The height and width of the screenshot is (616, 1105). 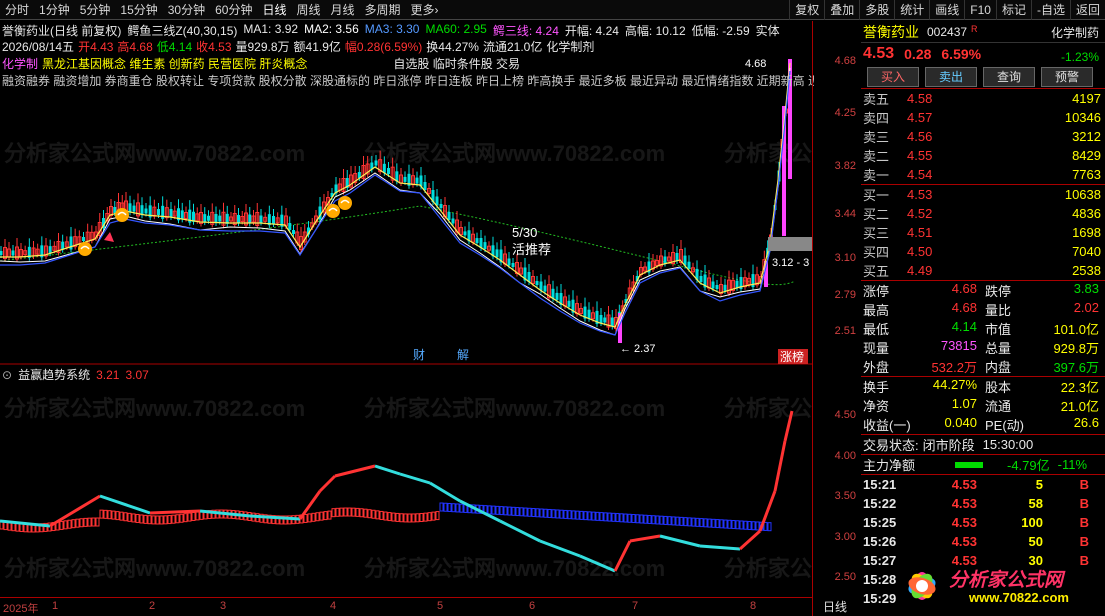 What do you see at coordinates (560, 548) in the screenshot?
I see `trend-line` at bounding box center [560, 548].